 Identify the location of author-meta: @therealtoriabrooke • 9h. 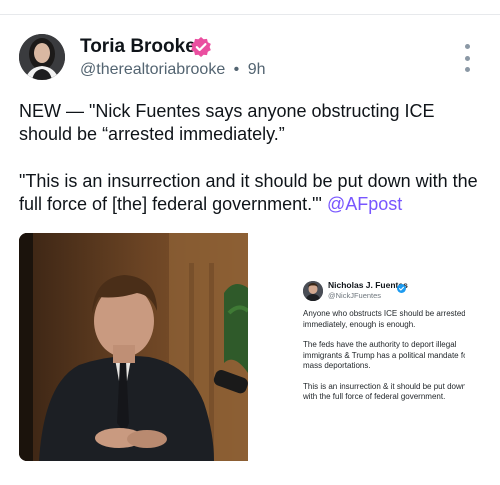
(173, 70).